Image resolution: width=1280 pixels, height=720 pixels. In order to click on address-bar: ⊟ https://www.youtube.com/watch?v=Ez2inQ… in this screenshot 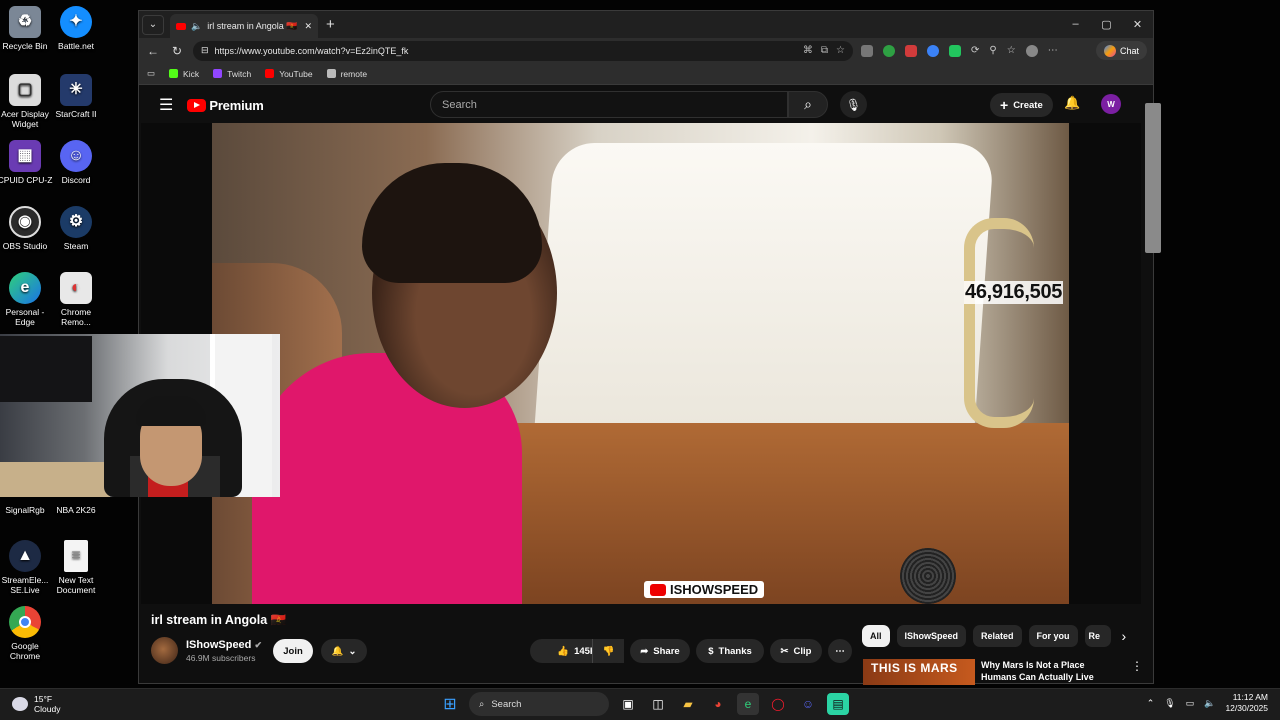, I will do `click(523, 50)`.